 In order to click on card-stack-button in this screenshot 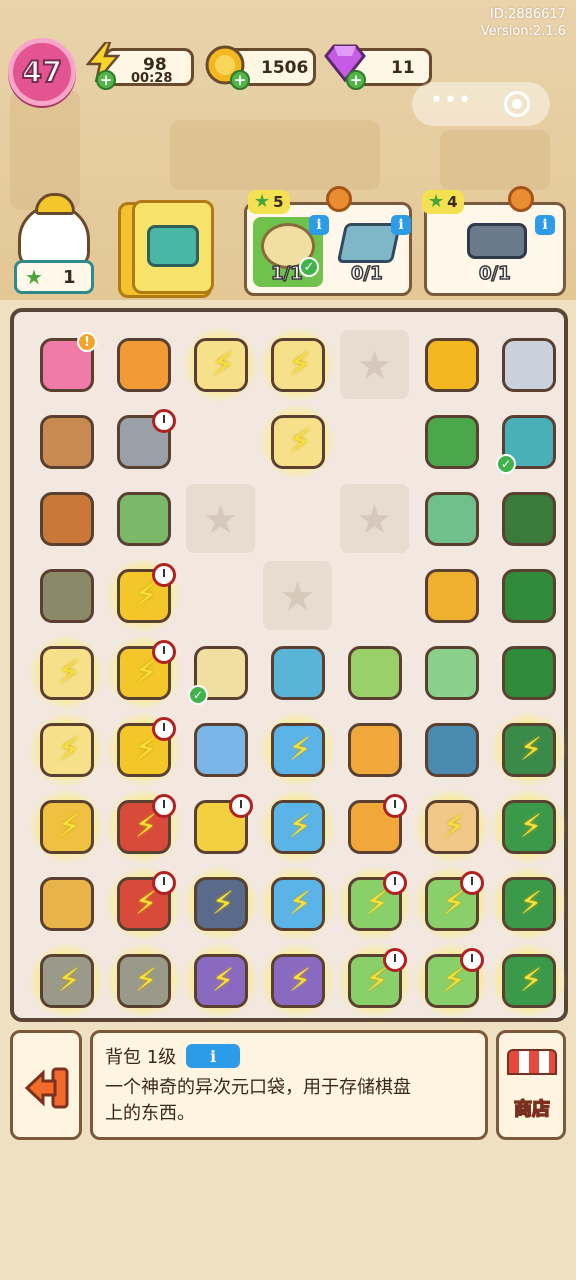, I will do `click(173, 247)`.